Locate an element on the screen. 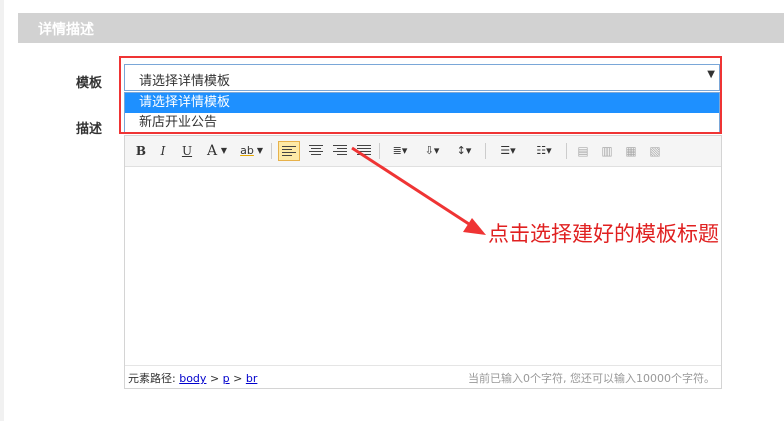 This screenshot has height=421, width=784. editor-toolbar: B I U A ▼ ab ▼ ≣▾ ⇩▾ ↕▾ ☰▾ ☷▾ ▤ ▥ ▦ ▧ is located at coordinates (423, 151).